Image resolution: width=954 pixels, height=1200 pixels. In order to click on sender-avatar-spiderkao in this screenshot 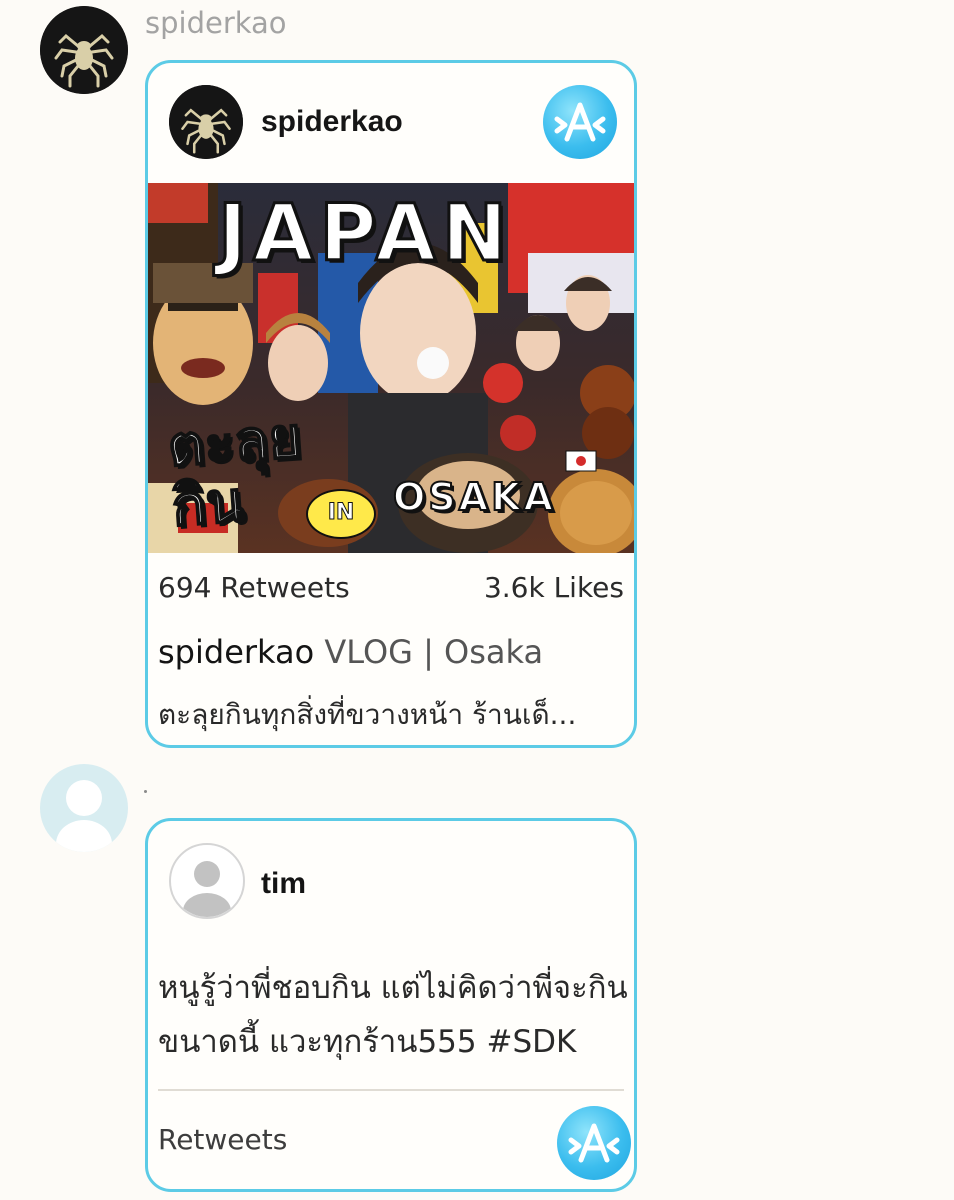, I will do `click(84, 50)`.